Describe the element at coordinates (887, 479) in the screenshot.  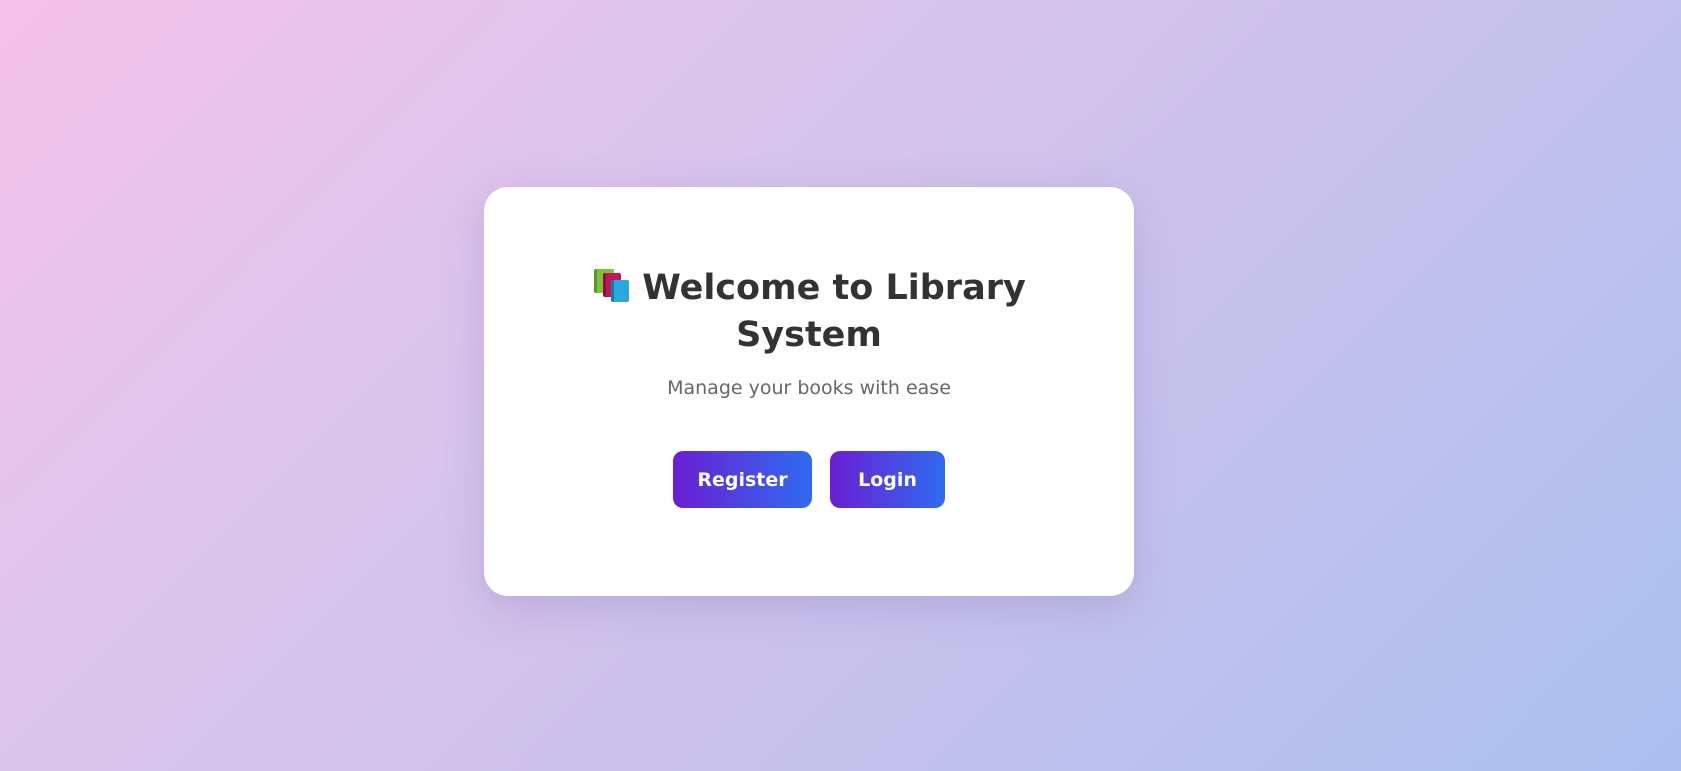
I see `login-button: Login` at that location.